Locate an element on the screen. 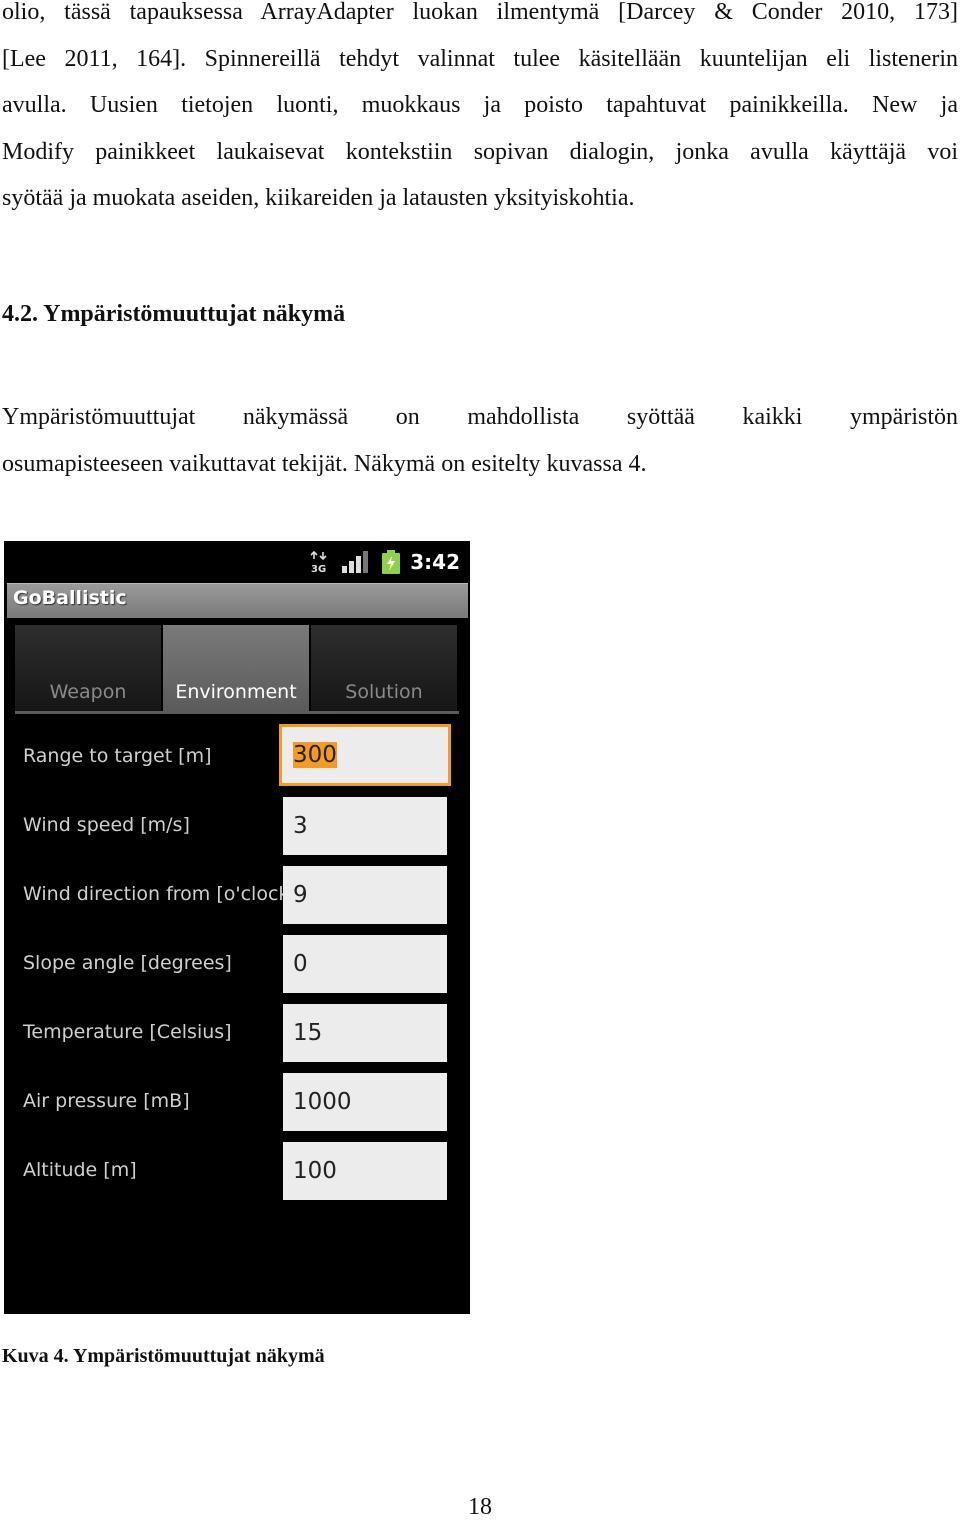  slope-angle-input is located at coordinates (365, 964).